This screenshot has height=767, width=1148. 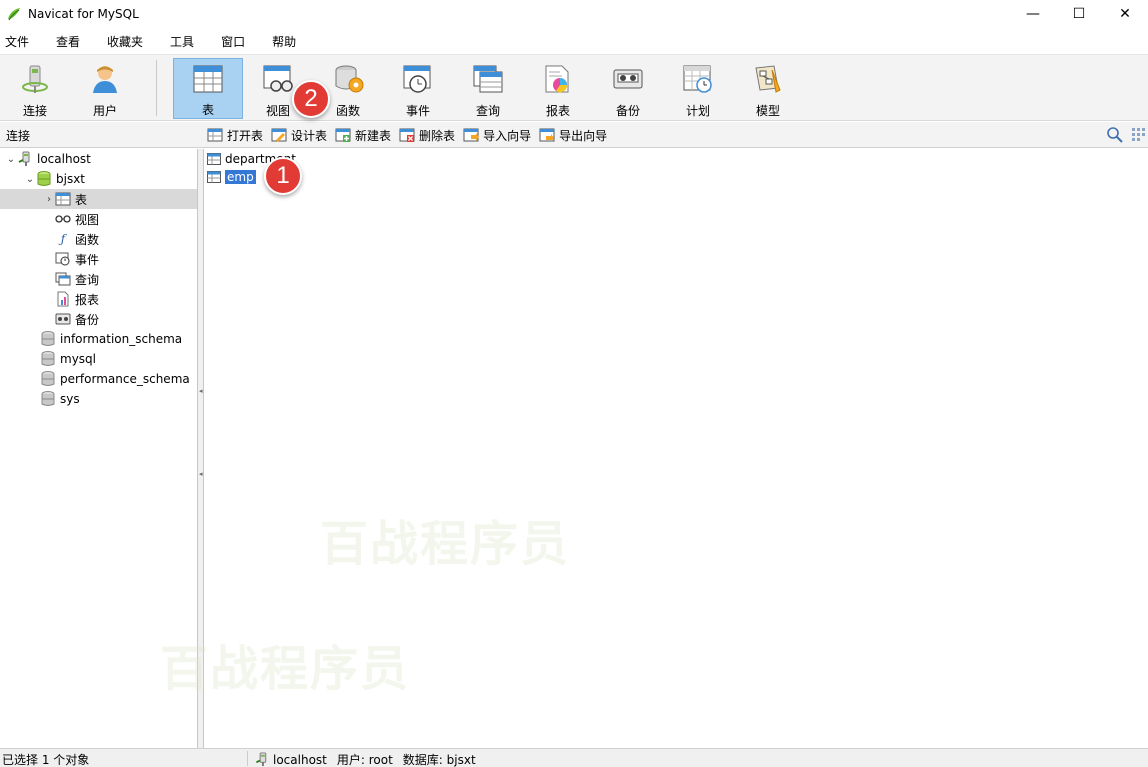 What do you see at coordinates (1079, 14) in the screenshot?
I see `maximize-button: ☐` at bounding box center [1079, 14].